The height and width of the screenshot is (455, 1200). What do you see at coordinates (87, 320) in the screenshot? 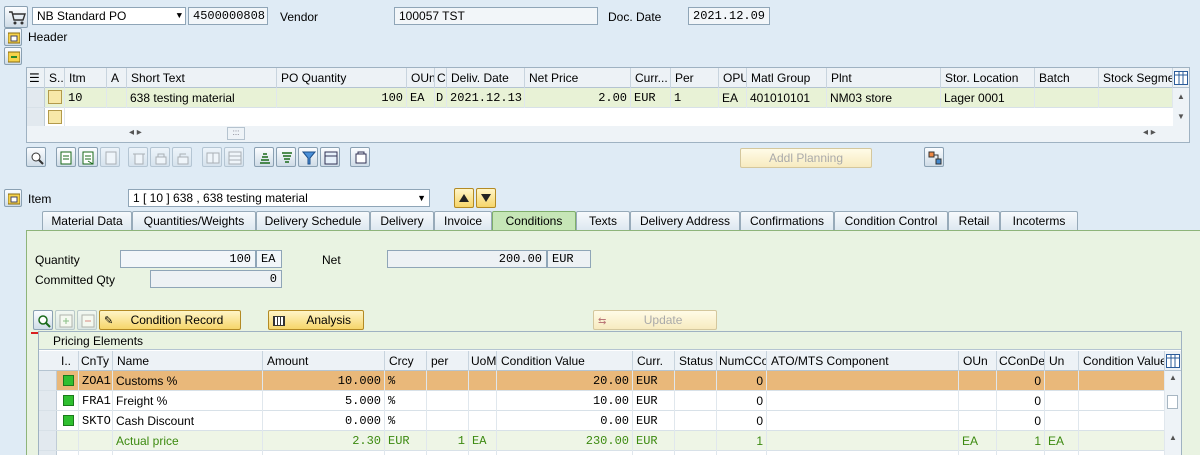
I see `delete-row-icon` at bounding box center [87, 320].